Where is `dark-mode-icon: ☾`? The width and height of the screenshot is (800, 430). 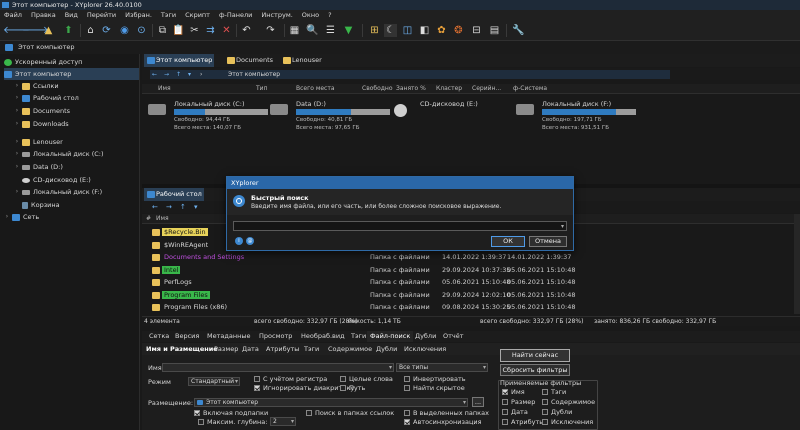
dark-mode-icon: ☾ is located at coordinates (390, 30).